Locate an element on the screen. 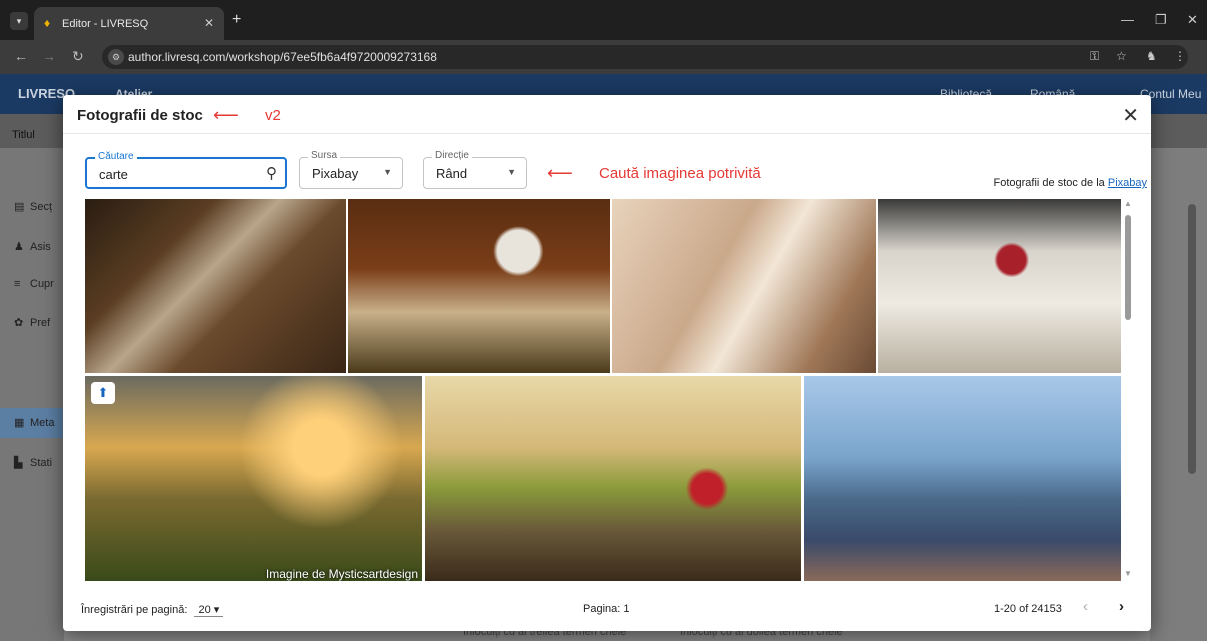  dialog-title: Fotografii de stoc is located at coordinates (140, 115).